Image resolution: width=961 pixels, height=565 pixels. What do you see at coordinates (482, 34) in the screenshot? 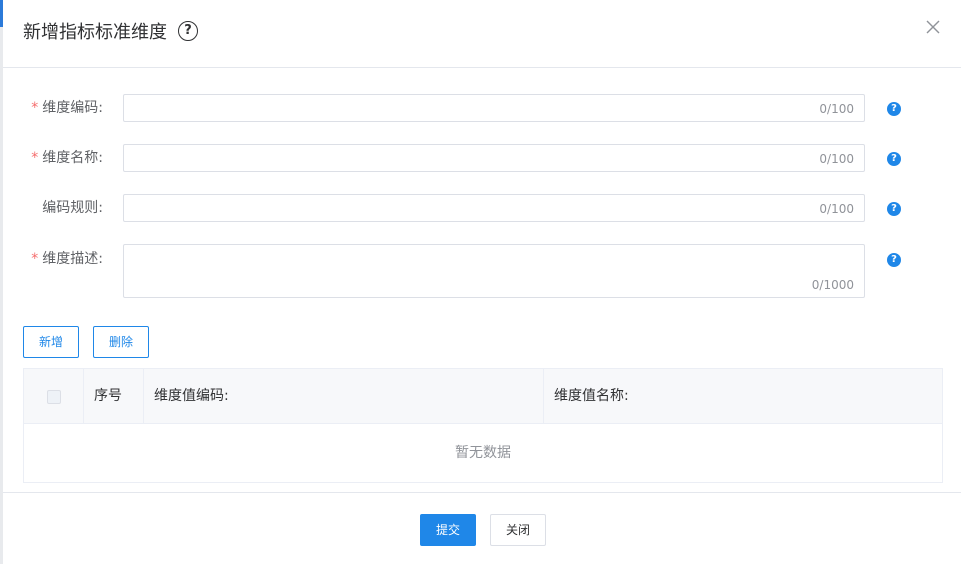
I see `dialog-header: 新增指标标准维度 ?` at bounding box center [482, 34].